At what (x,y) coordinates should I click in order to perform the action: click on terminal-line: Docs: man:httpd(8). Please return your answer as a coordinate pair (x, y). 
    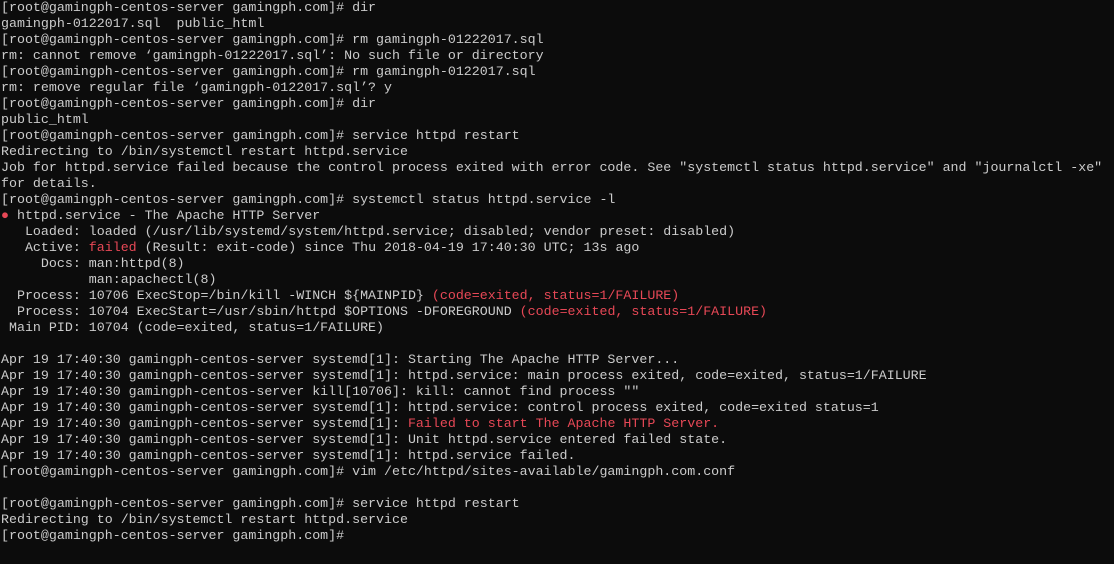
    Looking at the image, I should click on (557, 264).